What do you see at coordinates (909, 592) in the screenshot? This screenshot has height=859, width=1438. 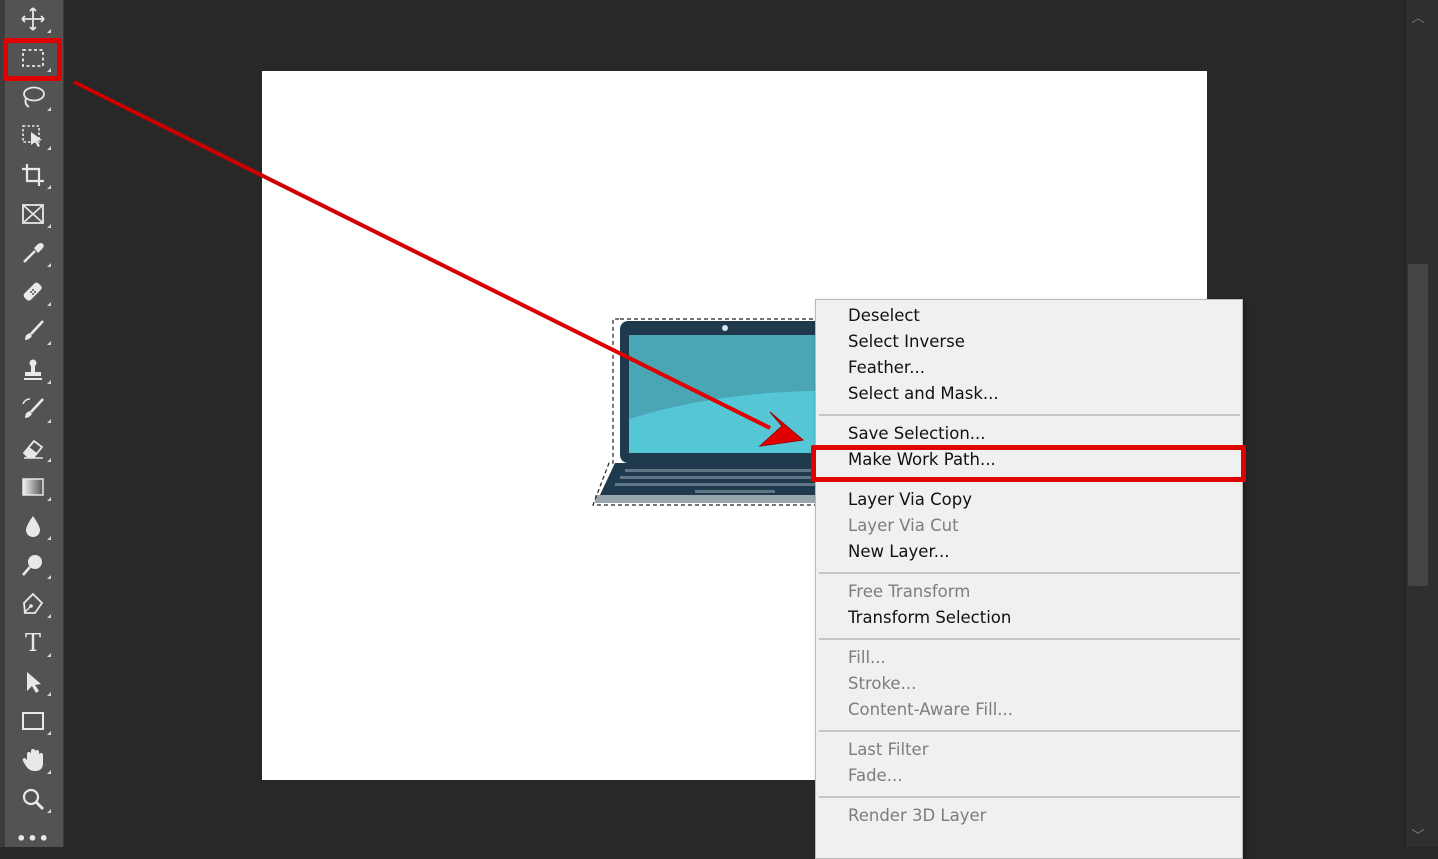 I see `menu-item-free-transform: Free Transform` at bounding box center [909, 592].